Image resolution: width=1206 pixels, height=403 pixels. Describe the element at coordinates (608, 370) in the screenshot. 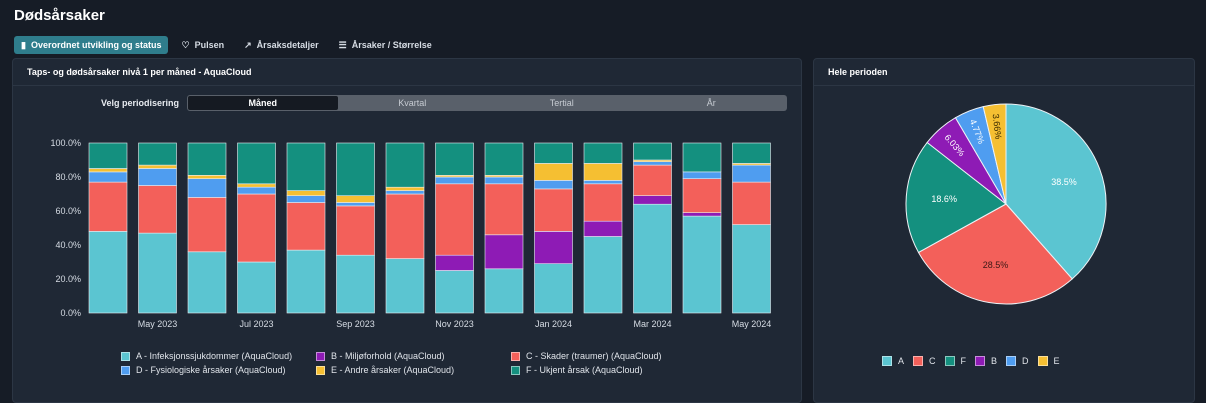

I see `legend-item-f: F - Ukjent årsak (AquaCloud)` at that location.